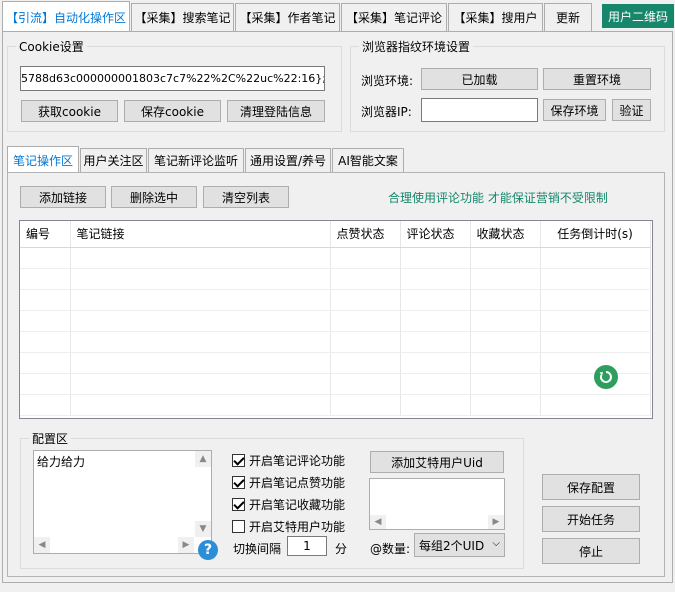  Describe the element at coordinates (172, 111) in the screenshot. I see `save-cookie-button: 保存cookie` at that location.